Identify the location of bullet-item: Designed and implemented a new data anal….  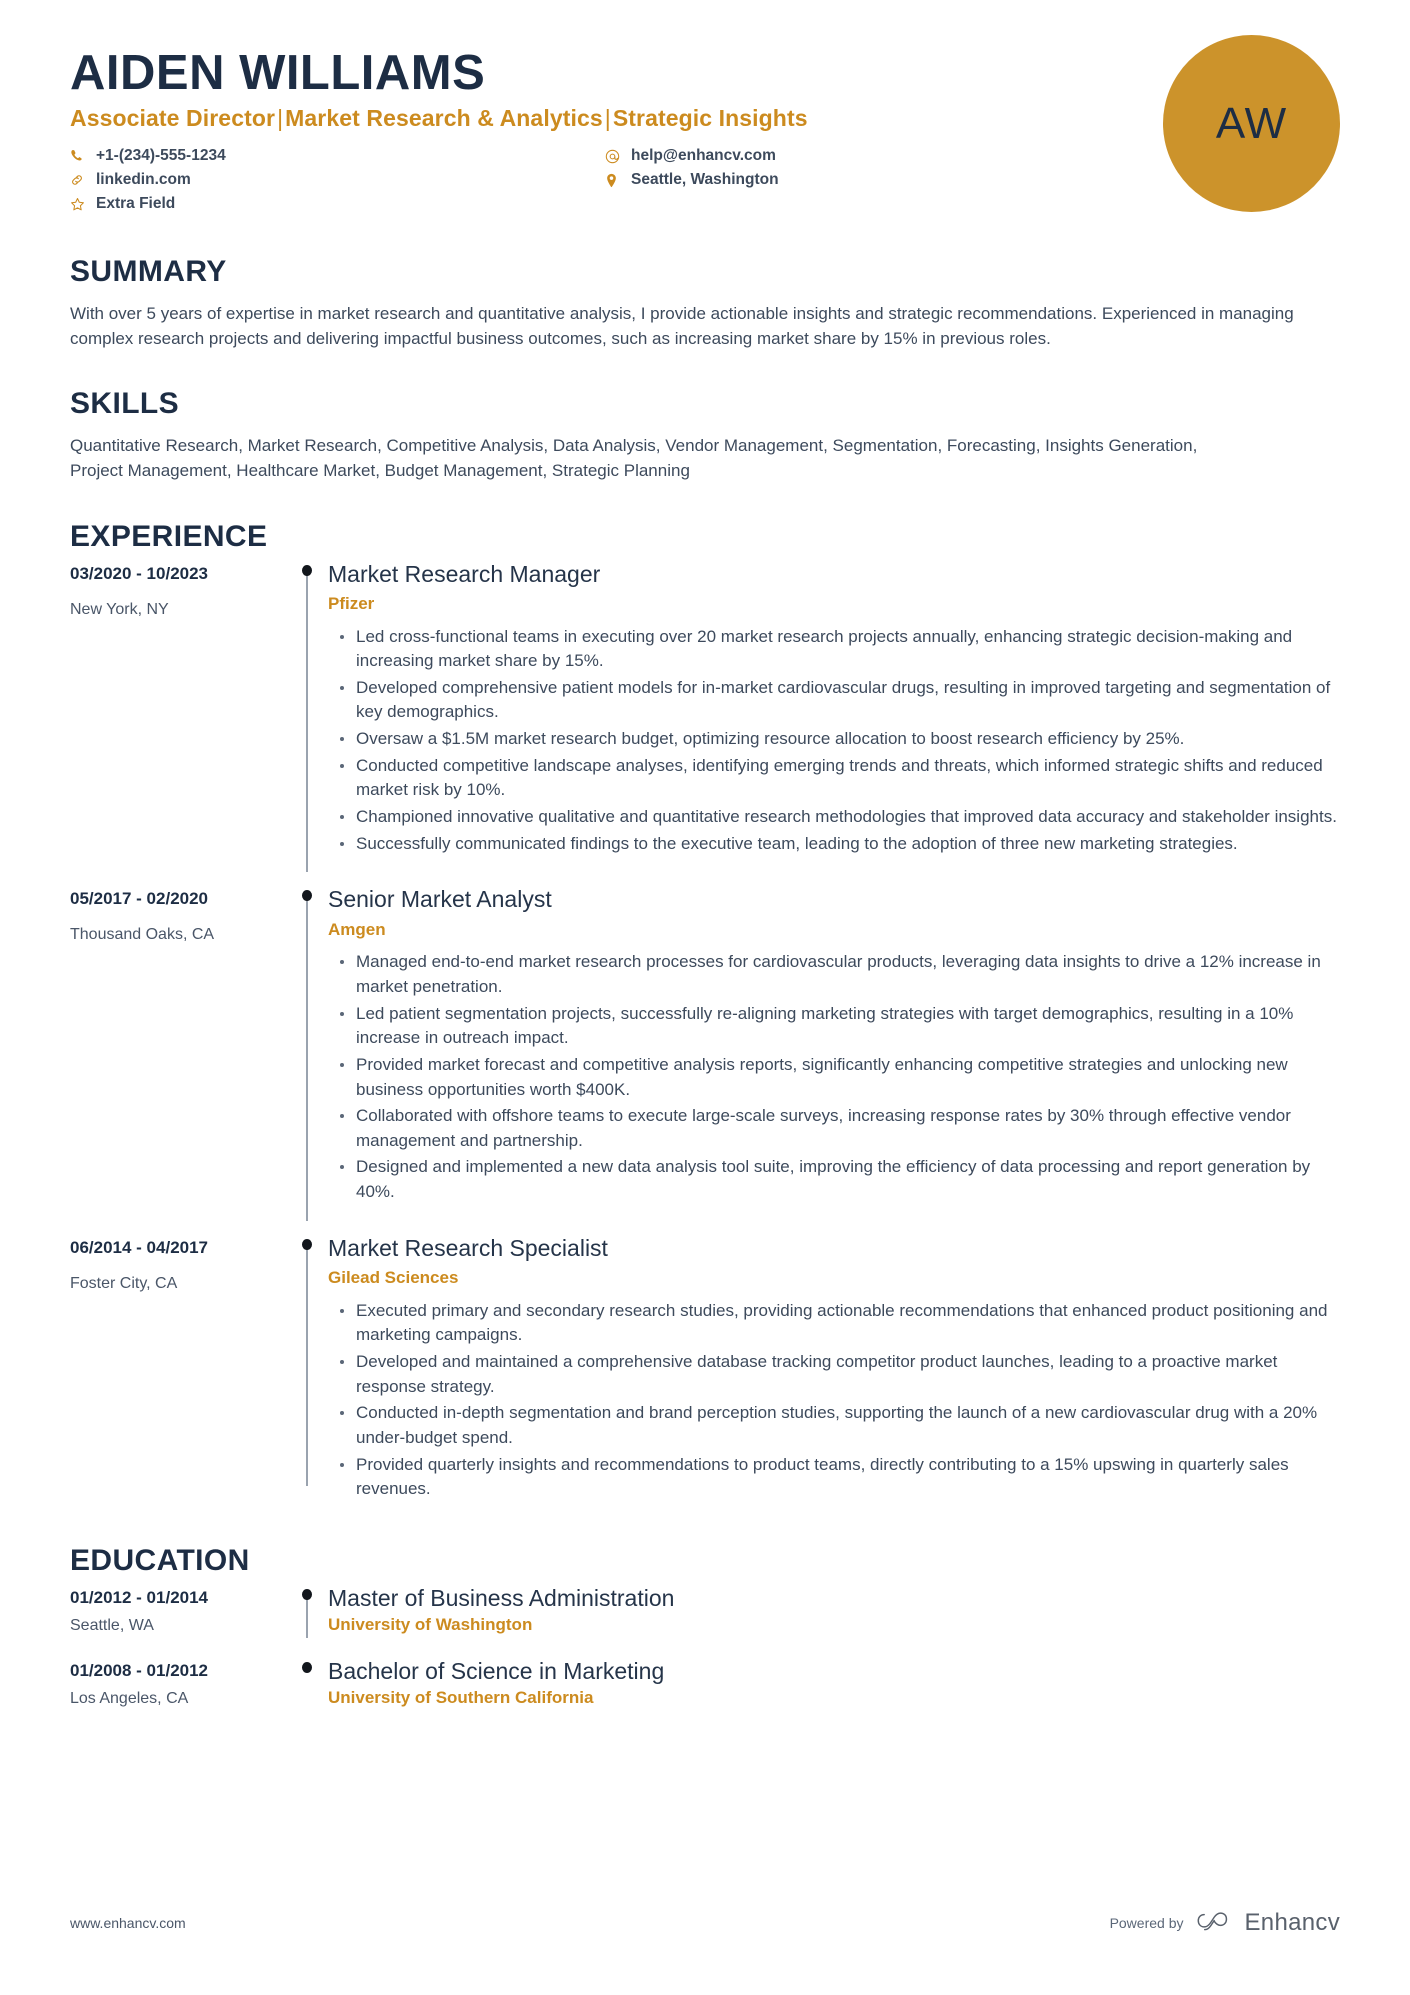
(840, 1179).